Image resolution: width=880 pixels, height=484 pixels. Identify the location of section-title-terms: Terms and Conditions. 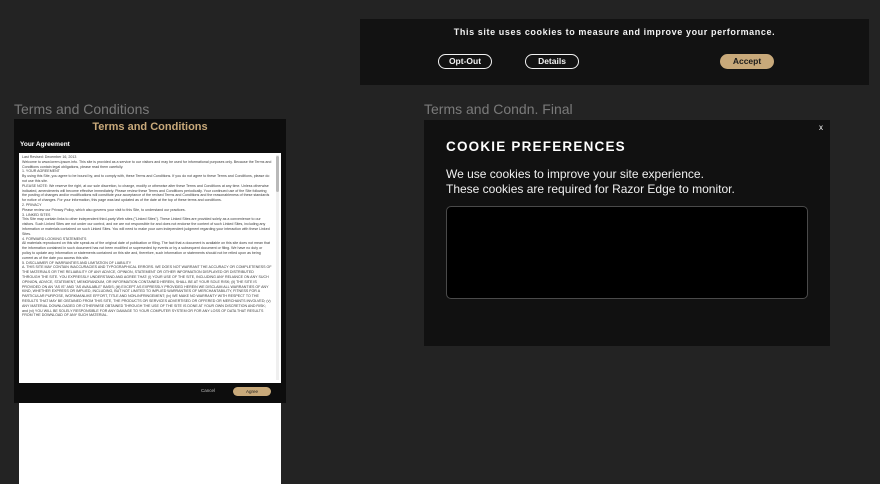
(82, 109).